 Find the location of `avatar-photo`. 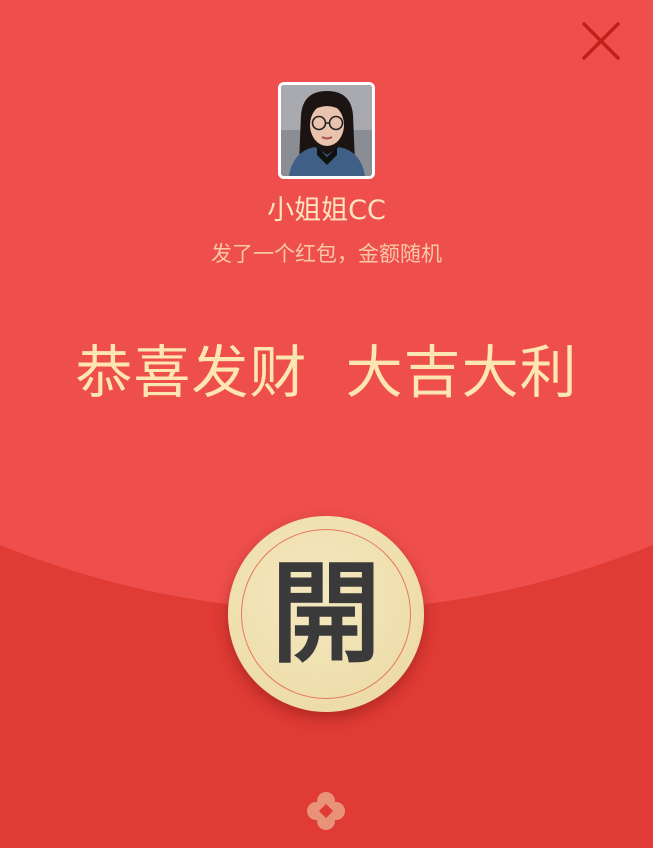

avatar-photo is located at coordinates (326, 130).